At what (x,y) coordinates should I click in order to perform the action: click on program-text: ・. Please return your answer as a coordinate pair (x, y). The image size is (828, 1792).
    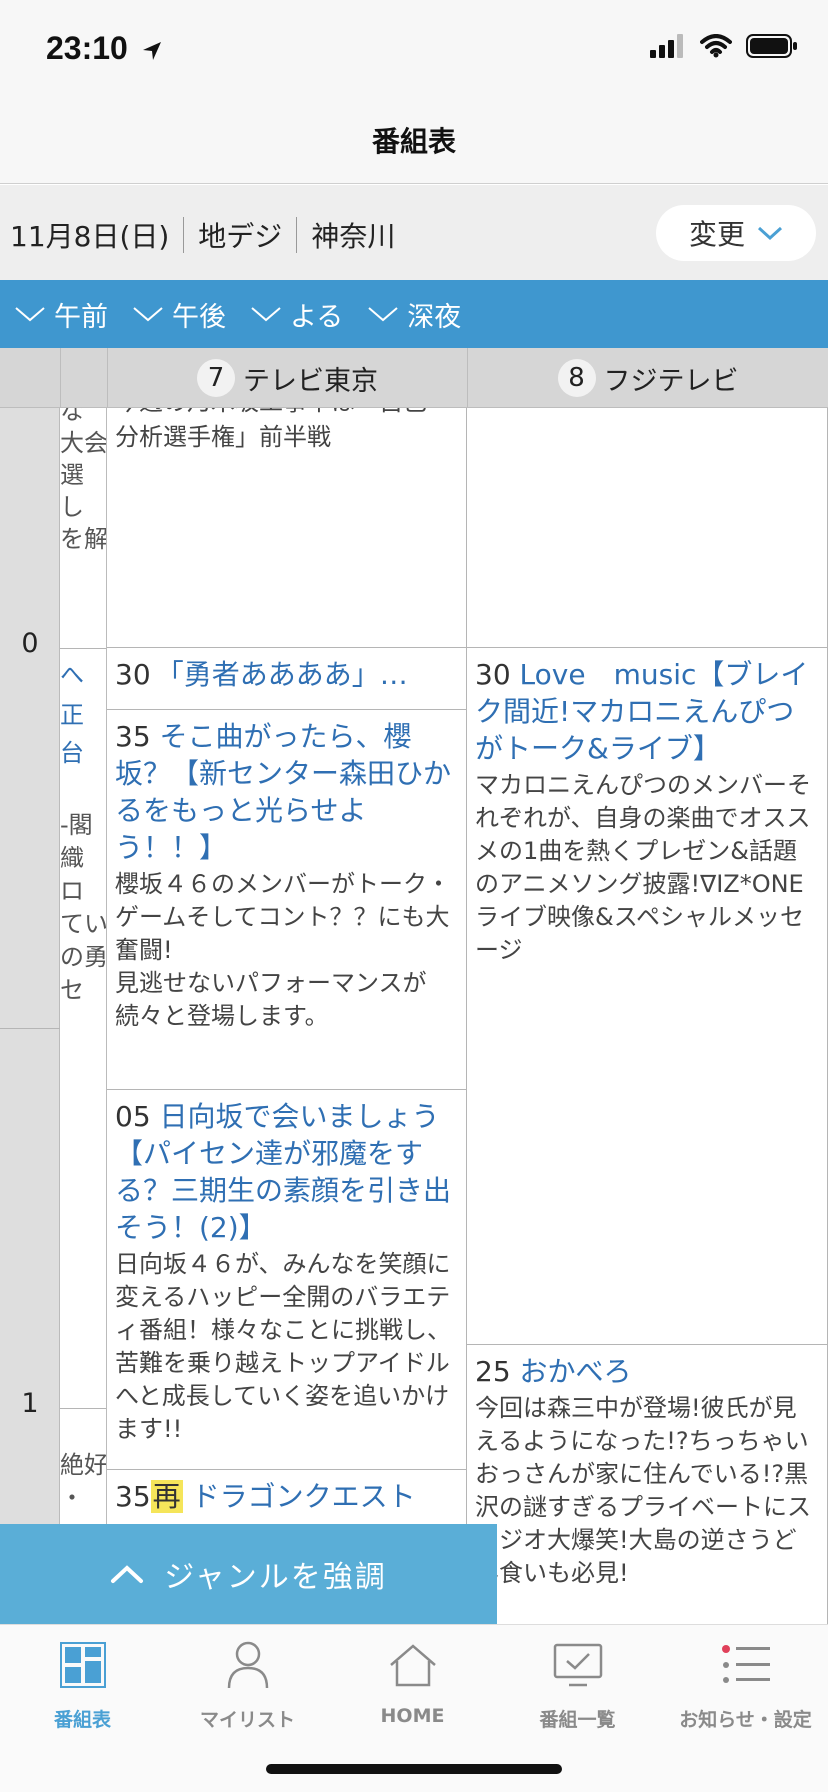
    Looking at the image, I should click on (72, 1498).